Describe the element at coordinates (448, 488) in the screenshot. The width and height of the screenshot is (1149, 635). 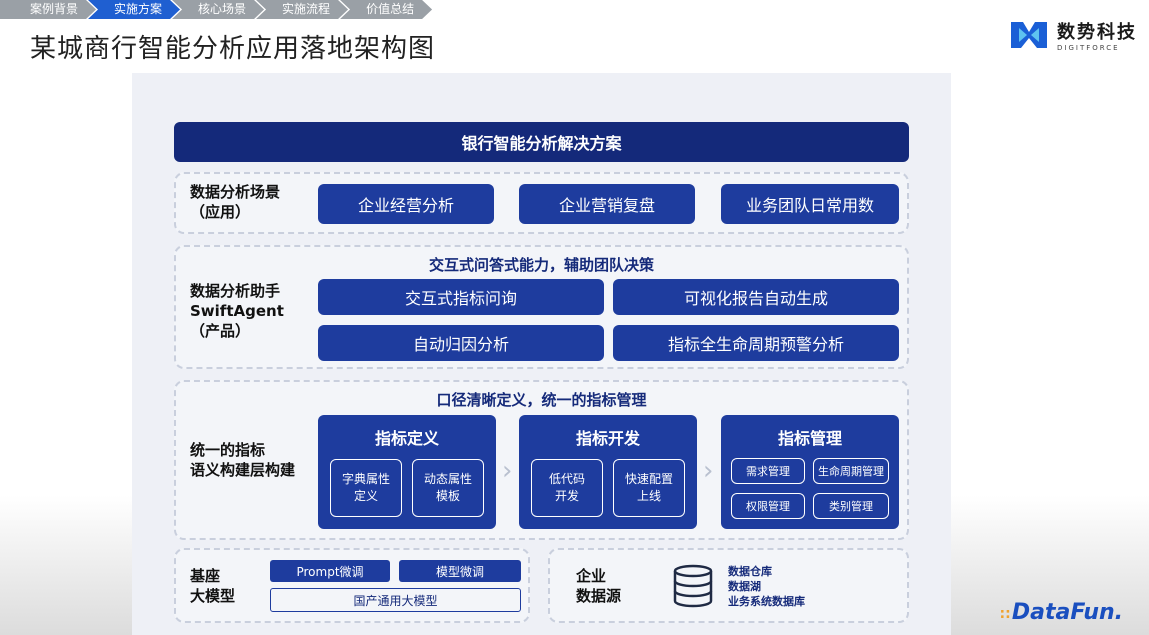
I see `sub-dynamic-attr: 动态属性 模板` at that location.